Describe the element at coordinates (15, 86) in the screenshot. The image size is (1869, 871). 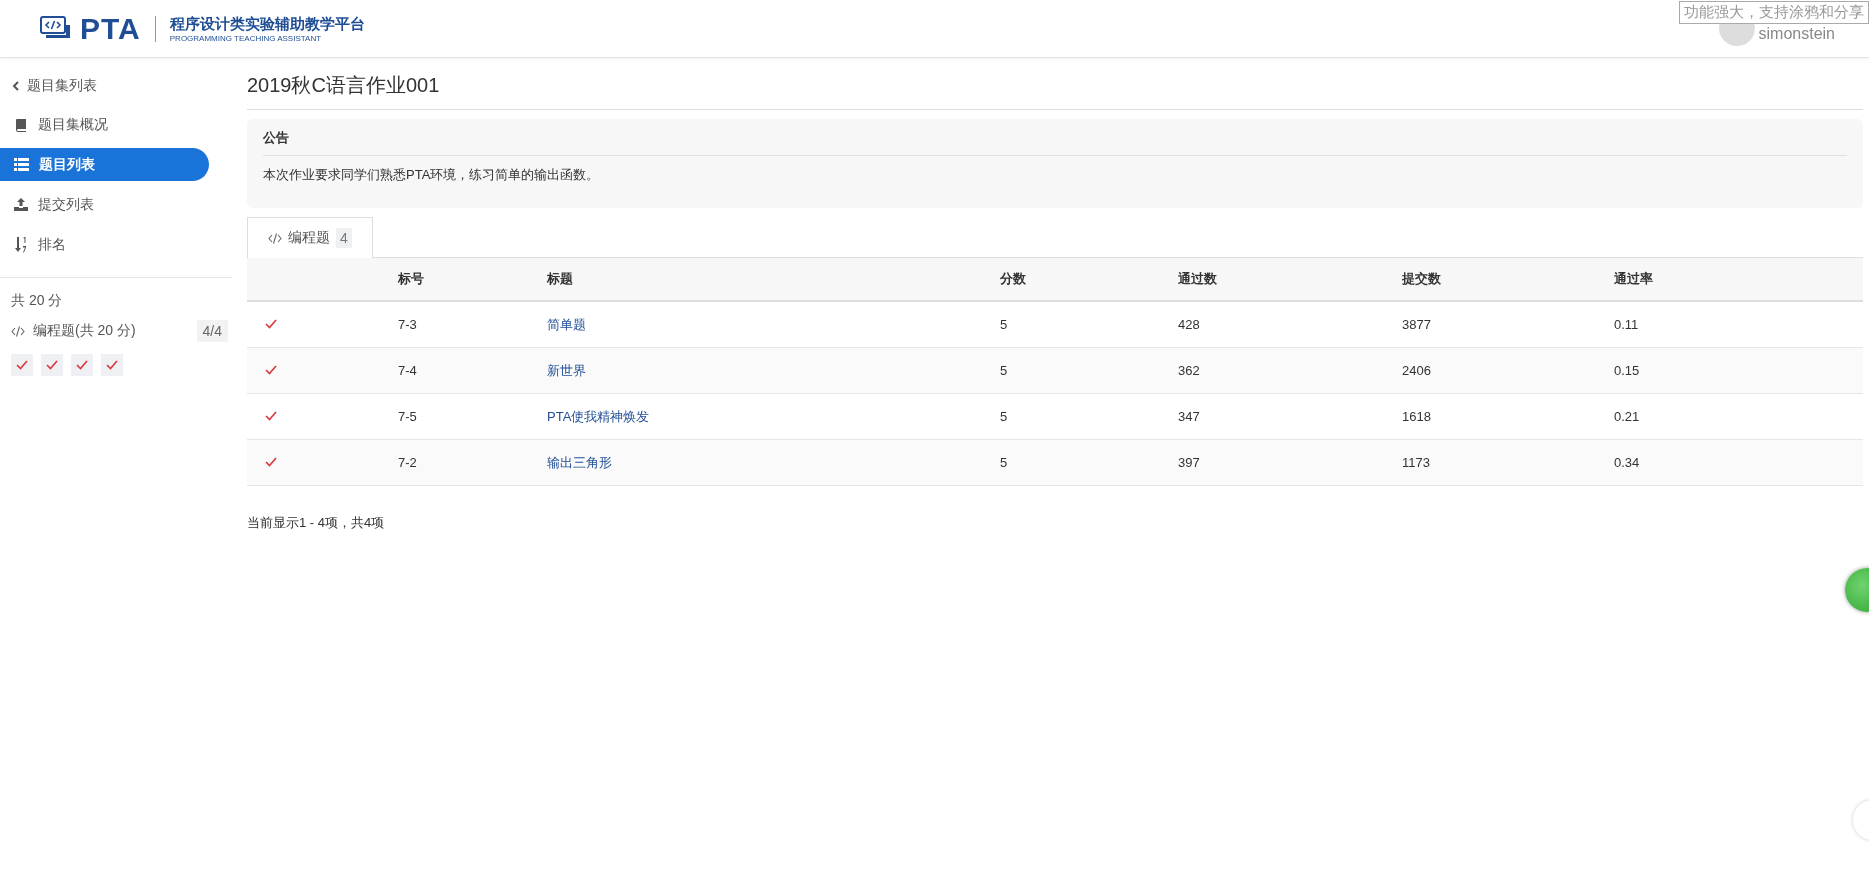
I see `chevron-left-icon` at that location.